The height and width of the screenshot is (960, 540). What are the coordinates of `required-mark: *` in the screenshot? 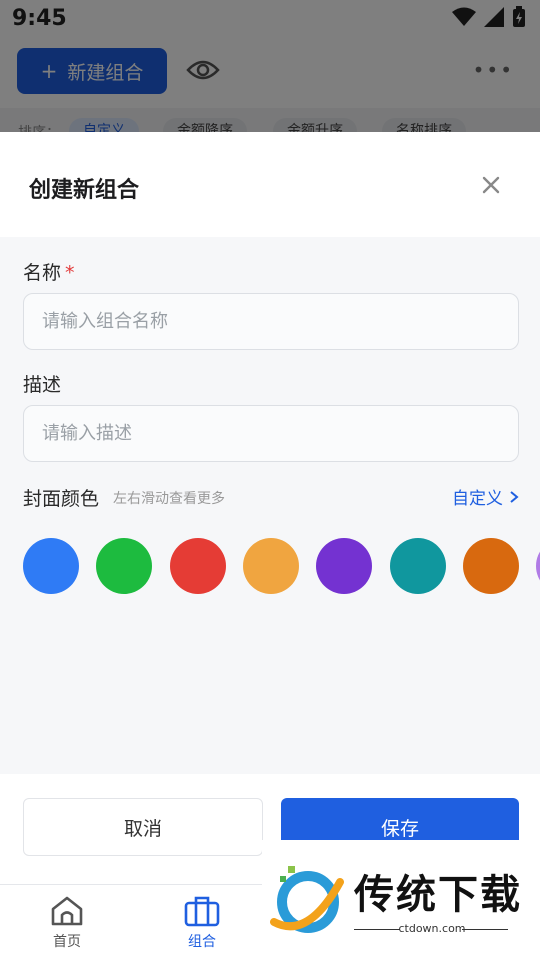 It's located at (70, 273).